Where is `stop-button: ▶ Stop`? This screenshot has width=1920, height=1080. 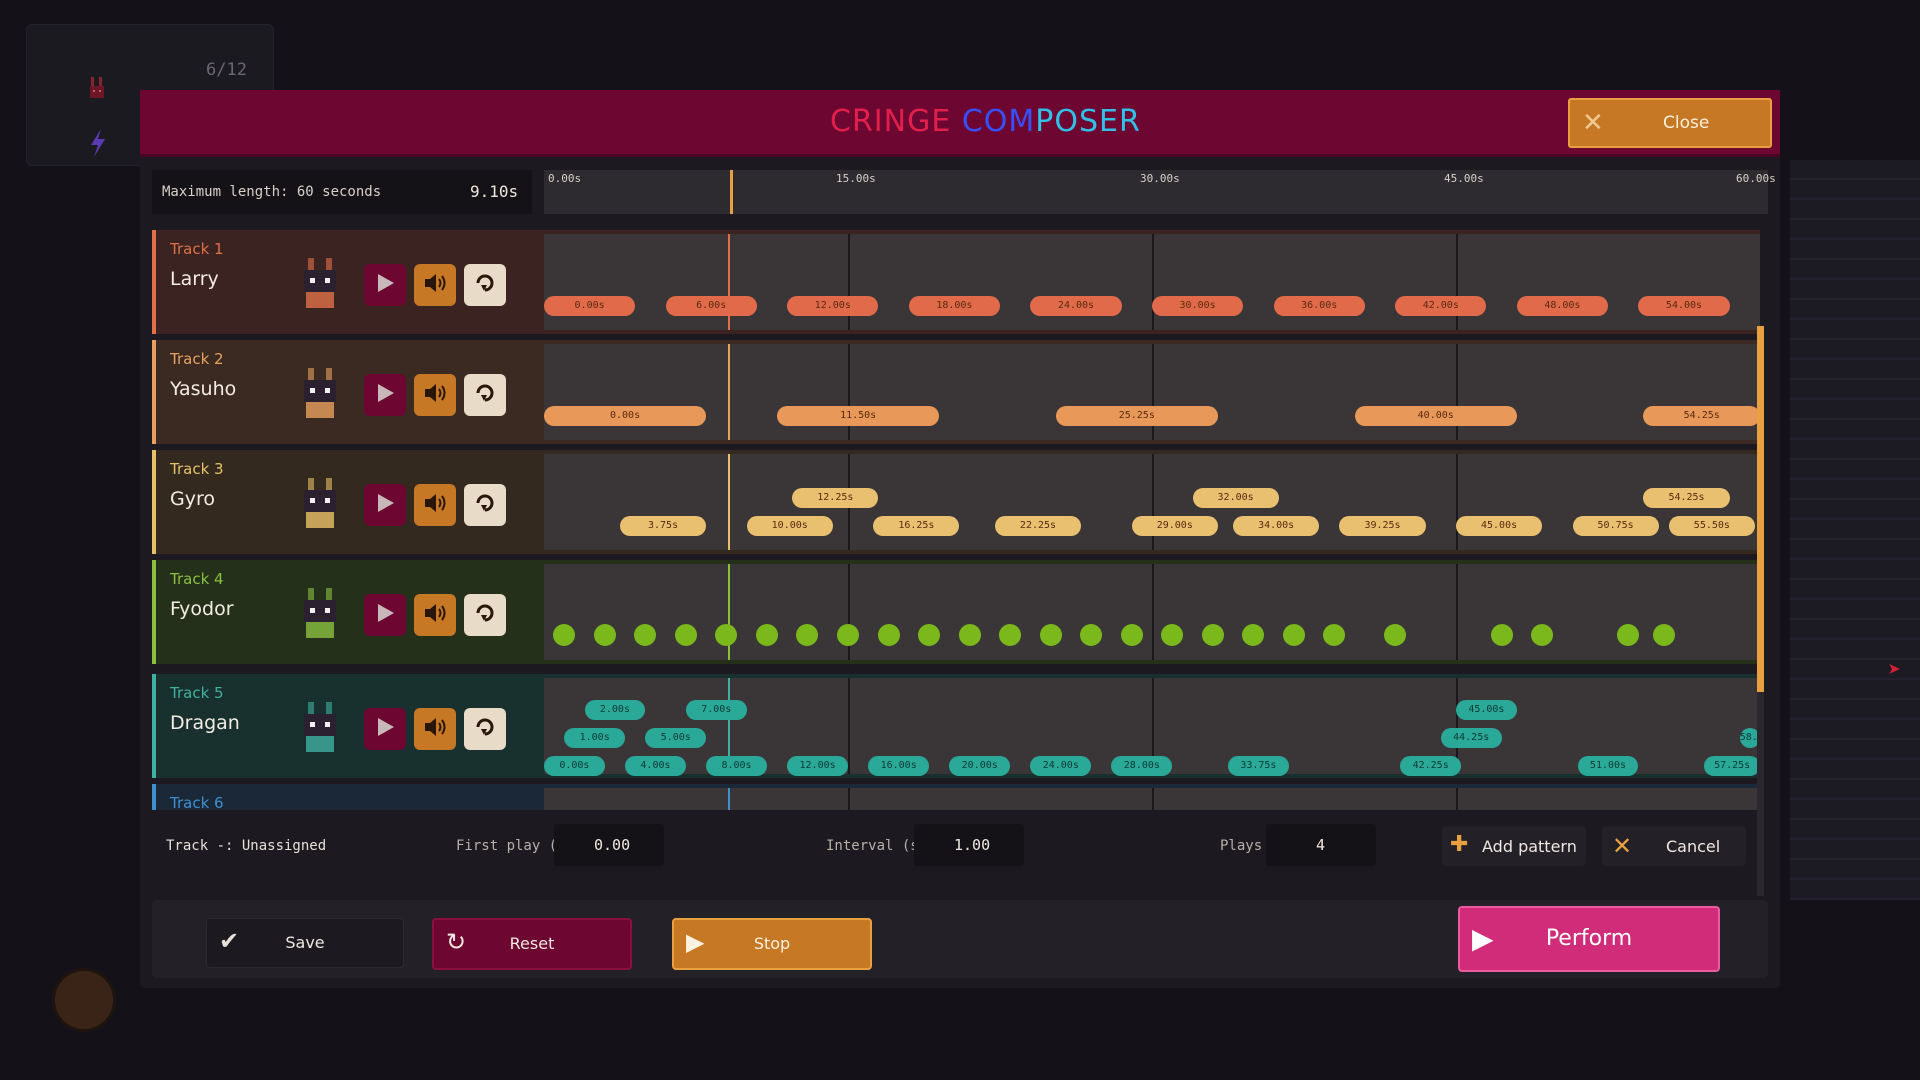
stop-button: ▶ Stop is located at coordinates (772, 944).